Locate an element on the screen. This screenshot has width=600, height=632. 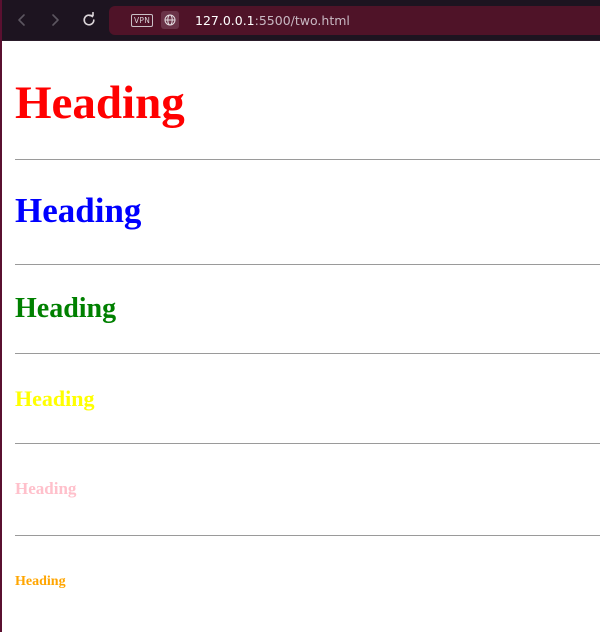
reload-icon is located at coordinates (89, 20).